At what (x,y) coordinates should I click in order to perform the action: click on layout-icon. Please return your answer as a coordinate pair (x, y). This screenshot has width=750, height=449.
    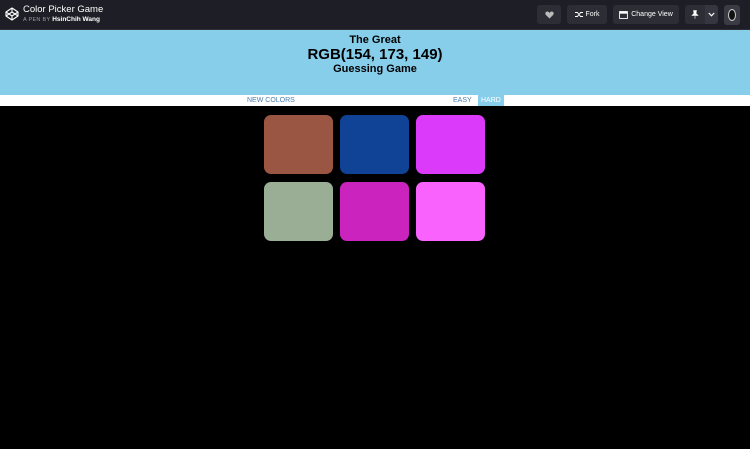
    Looking at the image, I should click on (624, 14).